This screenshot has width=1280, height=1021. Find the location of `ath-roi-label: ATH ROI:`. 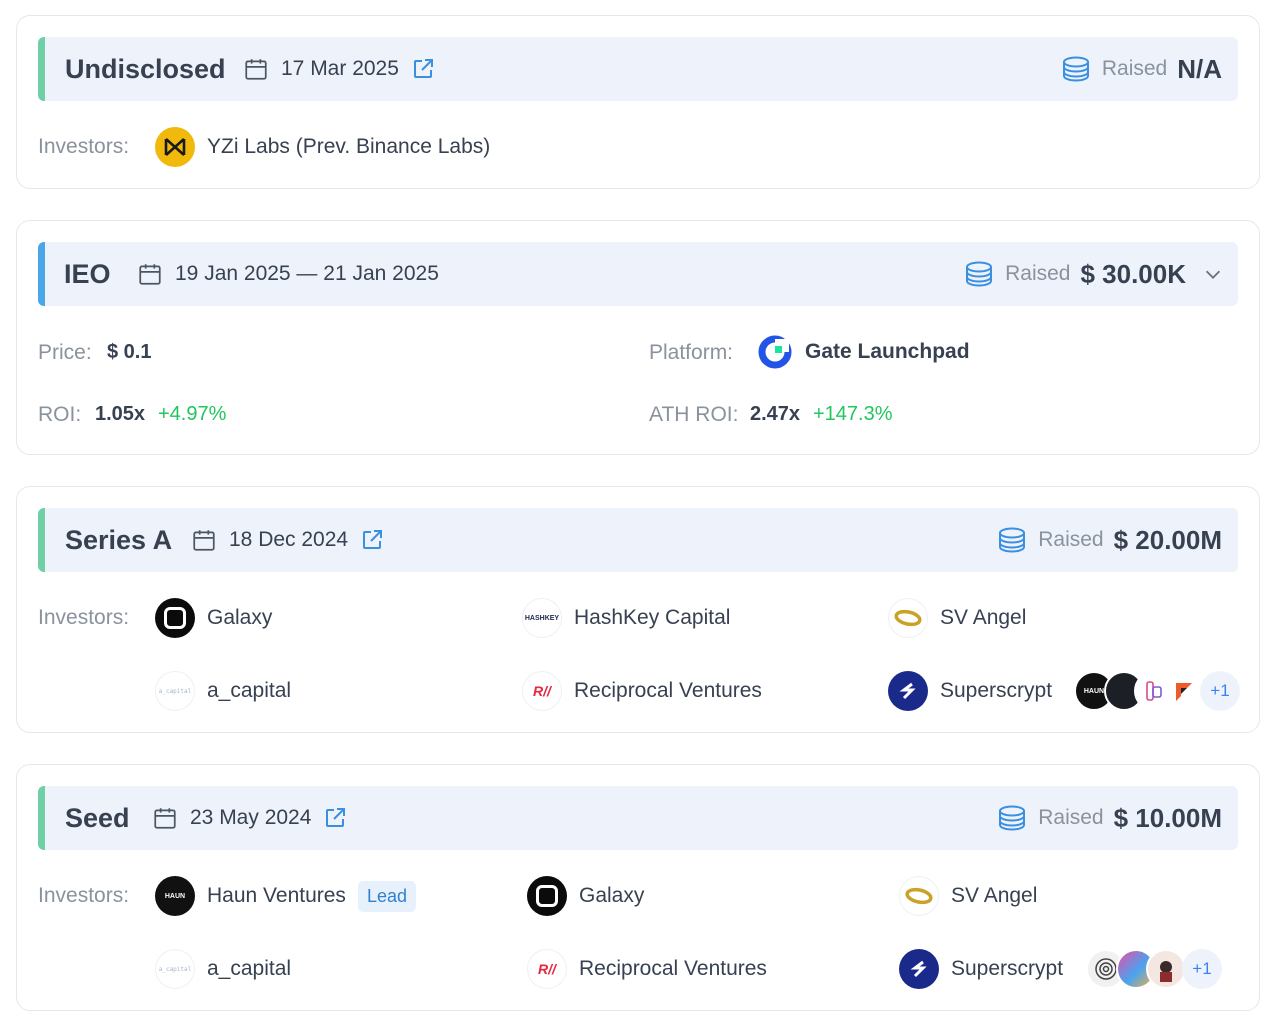

ath-roi-label: ATH ROI: is located at coordinates (694, 414).